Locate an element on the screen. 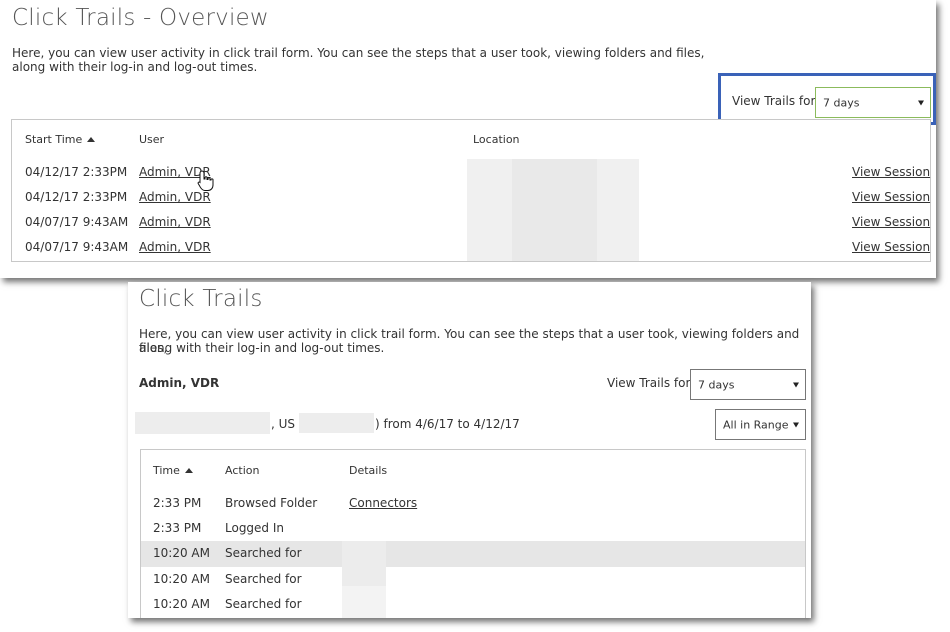  activity-row-action: Logged In is located at coordinates (255, 528).